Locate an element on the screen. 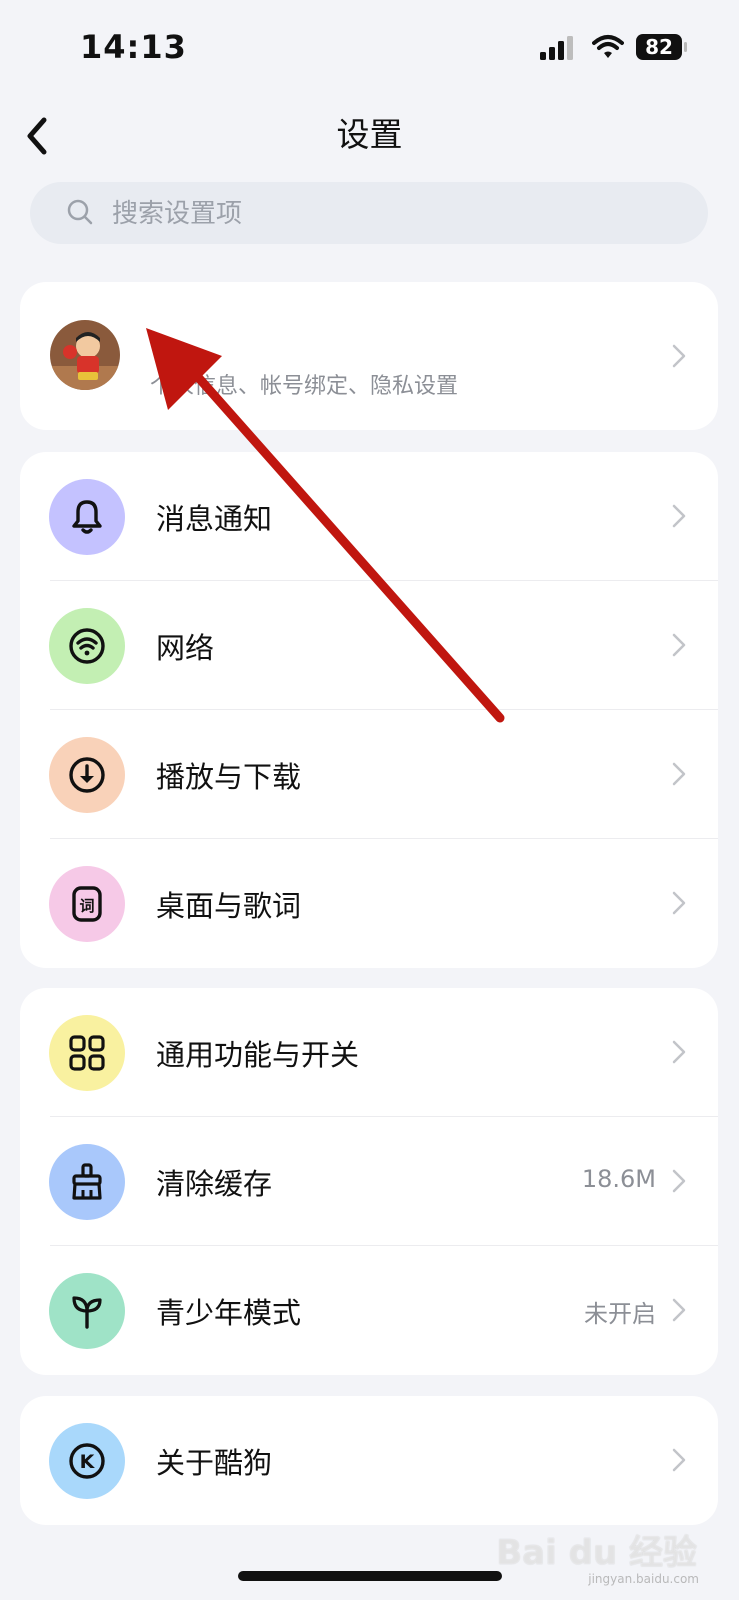 The image size is (739, 1600). settings-group-about: K 关于酷狗 is located at coordinates (369, 1460).